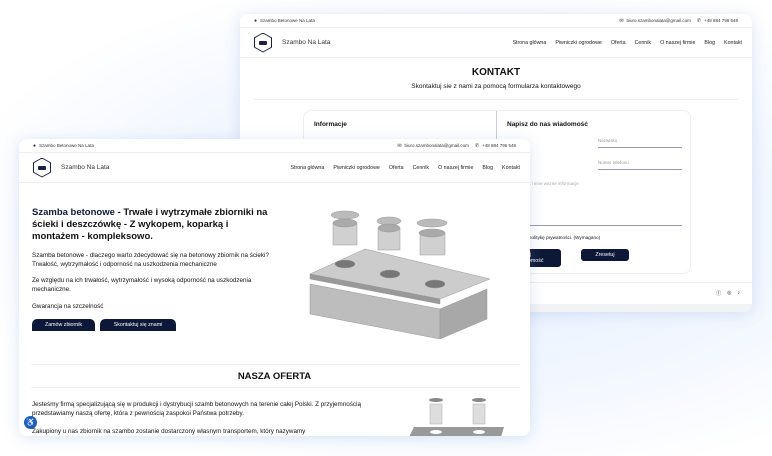  Describe the element at coordinates (68, 306) in the screenshot. I see `hero-paragraph-3: Gwarancja na szczelność` at that location.